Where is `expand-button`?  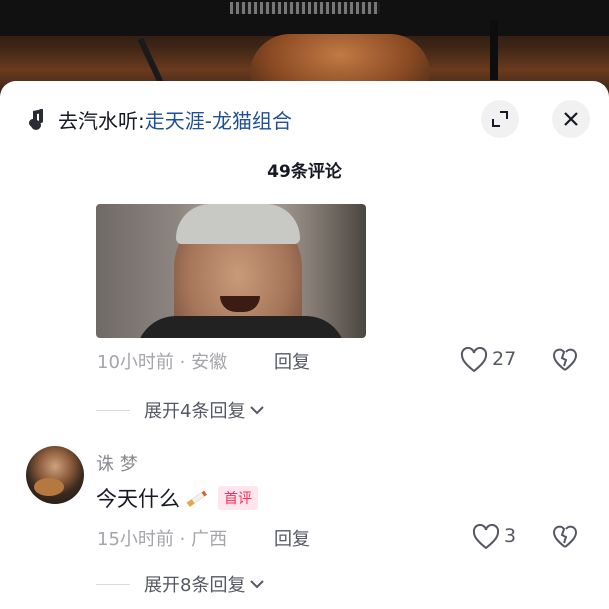 expand-button is located at coordinates (500, 119).